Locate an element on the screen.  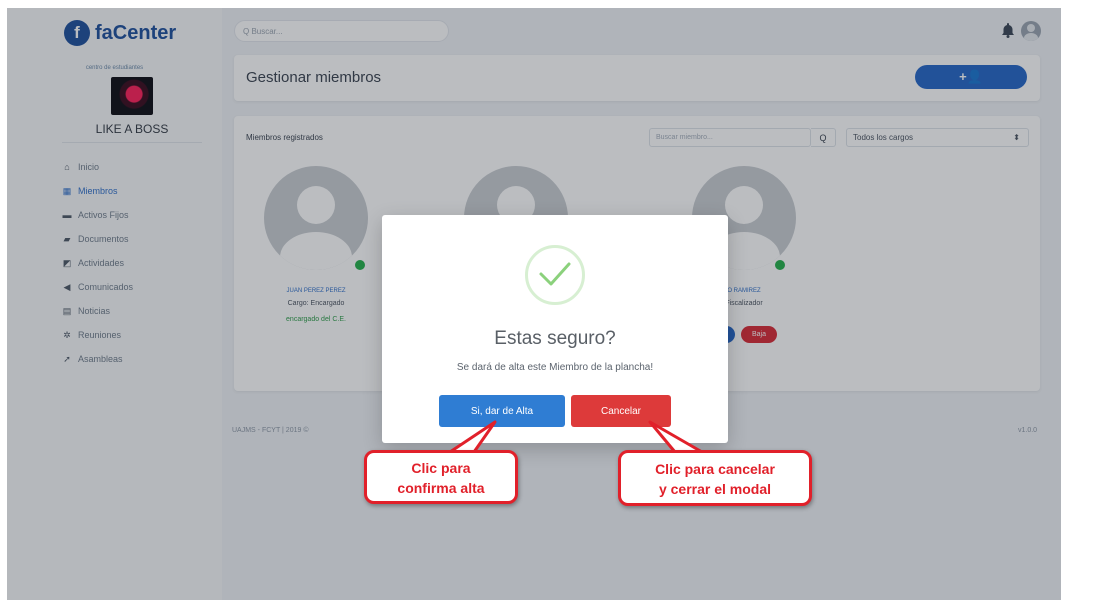
callout-pointer-confirm is located at coordinates (472, 437).